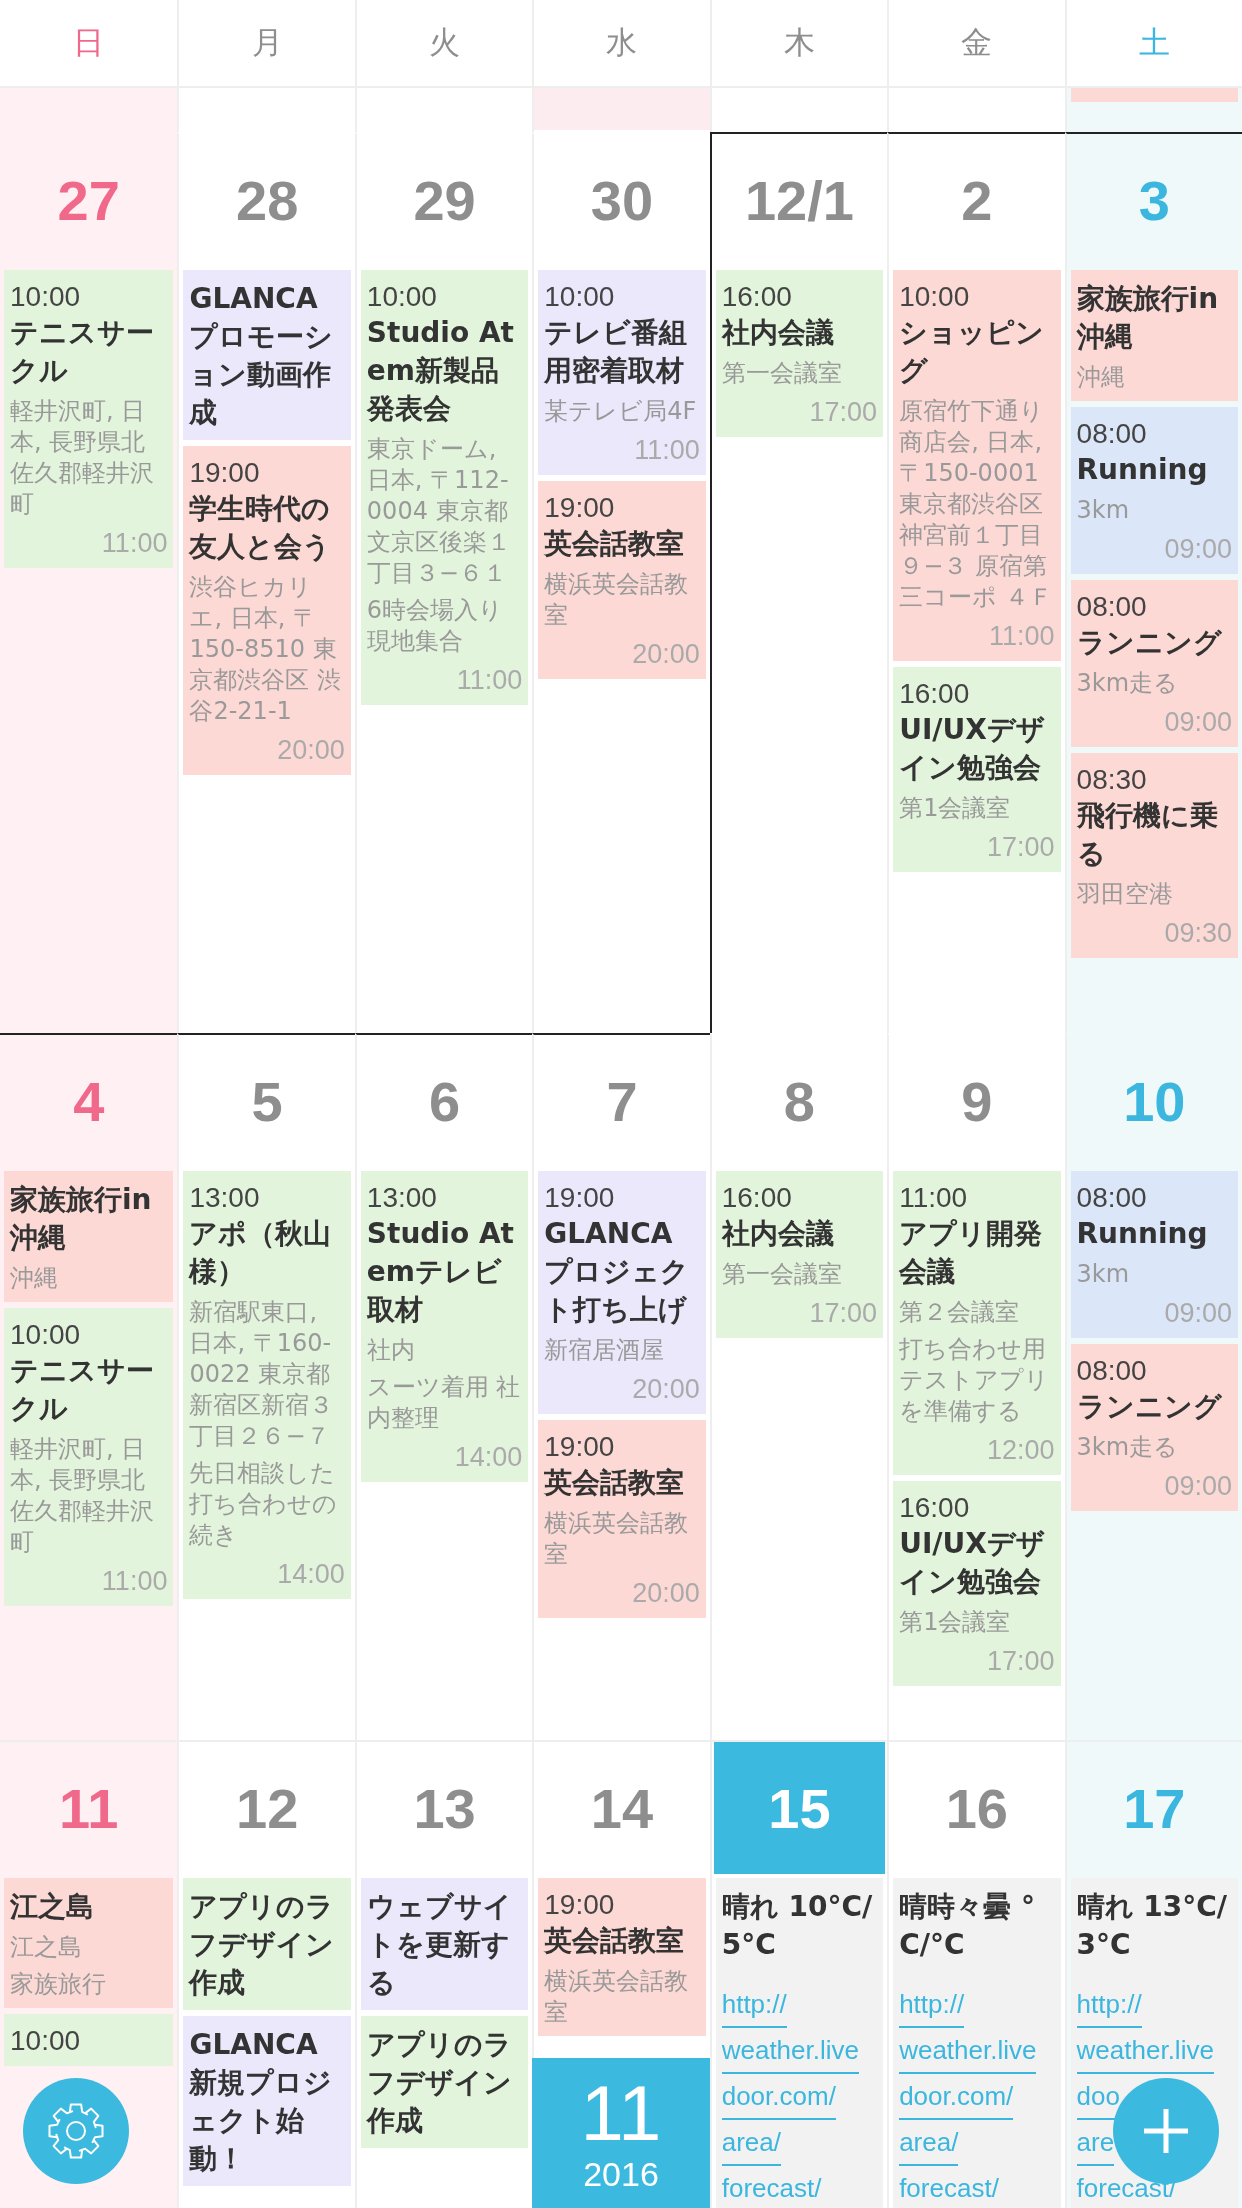  What do you see at coordinates (977, 42) in the screenshot?
I see `weekday-label: 金` at bounding box center [977, 42].